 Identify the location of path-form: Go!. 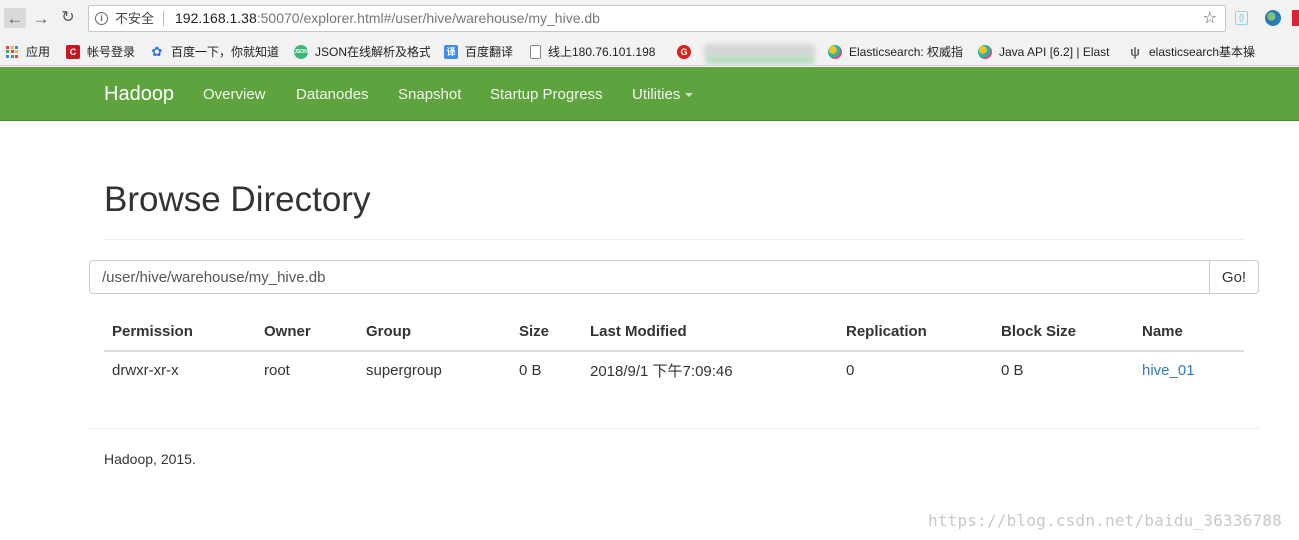
(674, 277).